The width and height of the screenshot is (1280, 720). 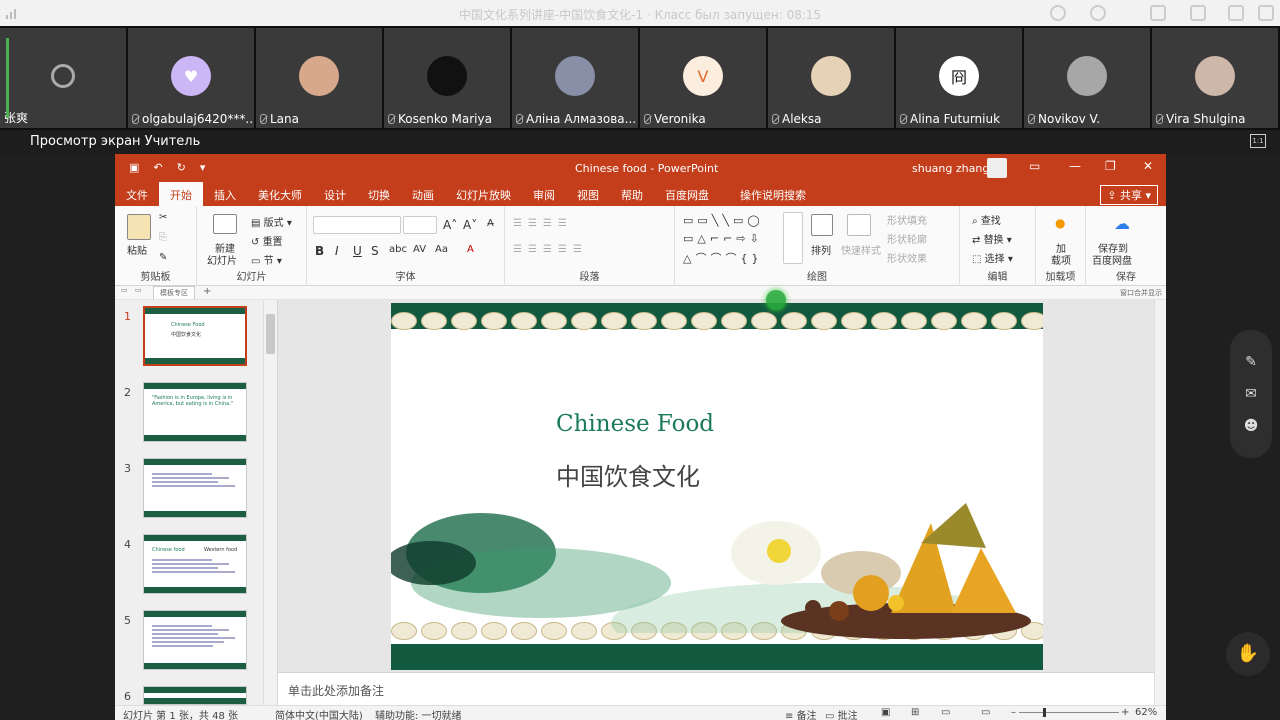 I want to click on font-color-icon: A, so click(x=470, y=249).